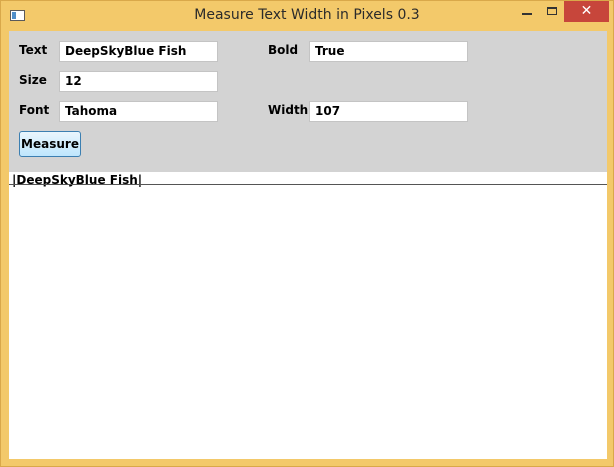 The image size is (614, 467). I want to click on measure-button: Measure, so click(50, 144).